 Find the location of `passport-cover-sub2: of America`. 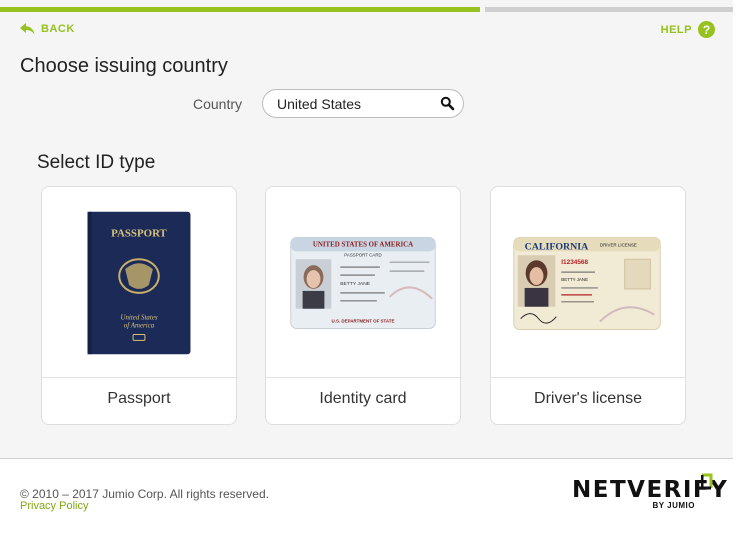

passport-cover-sub2: of America is located at coordinates (139, 326).